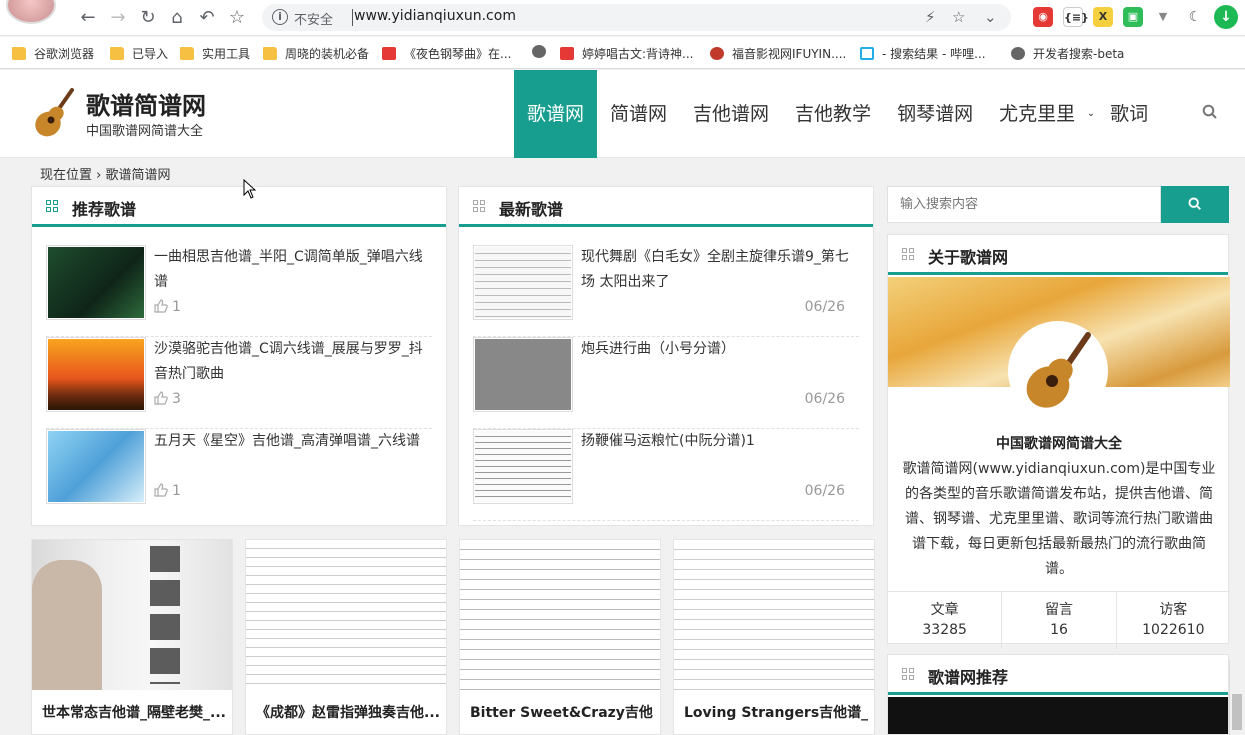 Image resolution: width=1245 pixels, height=735 pixels. Describe the element at coordinates (292, 362) in the screenshot. I see `post-title: 沙漠骆驼吉他谱_C调六线谱_展展与罗罗_抖音热门歌曲` at that location.